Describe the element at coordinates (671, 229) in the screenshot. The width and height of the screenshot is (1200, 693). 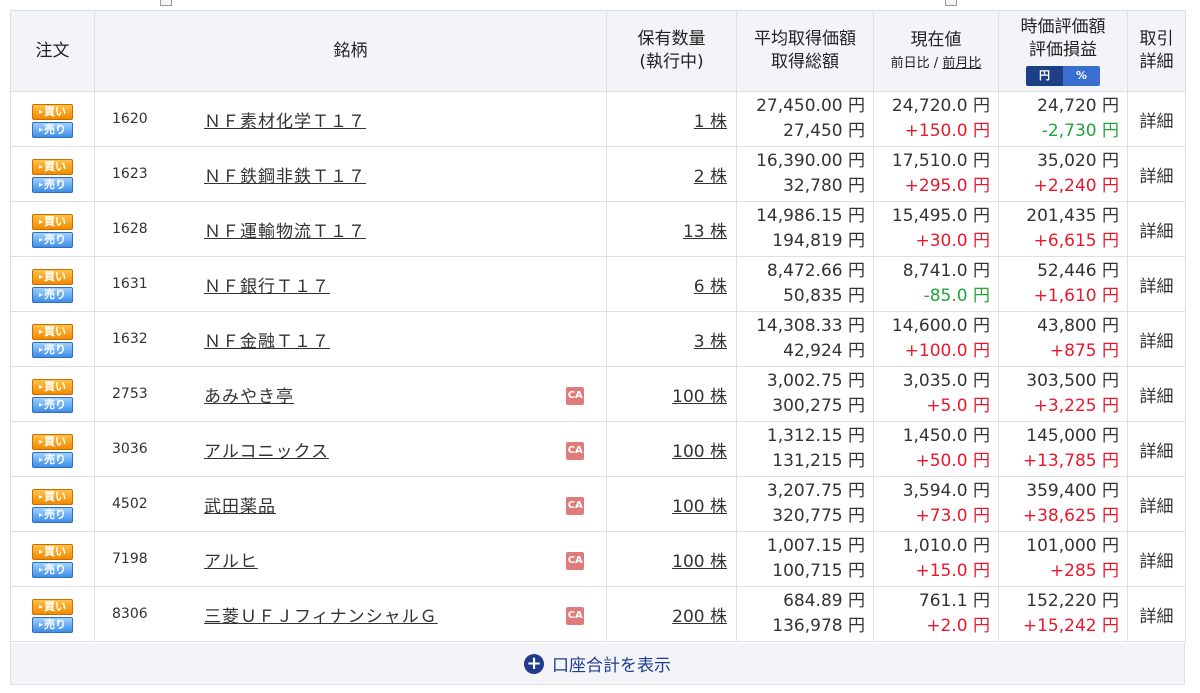
I see `qty-cell: 13 株` at that location.